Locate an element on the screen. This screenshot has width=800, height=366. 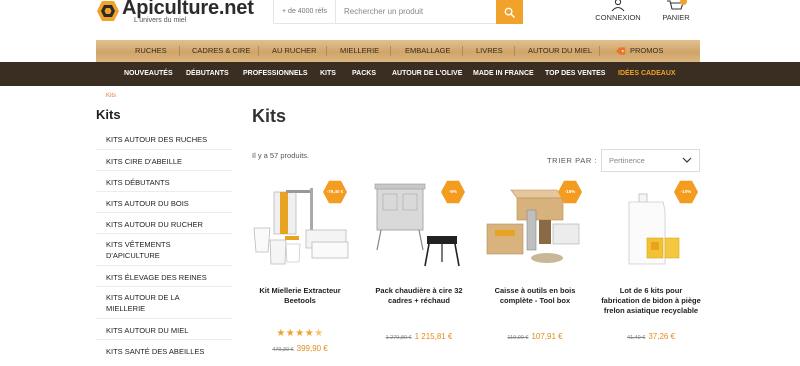
product-price: 479,30 €399,90 € is located at coordinates (300, 348).